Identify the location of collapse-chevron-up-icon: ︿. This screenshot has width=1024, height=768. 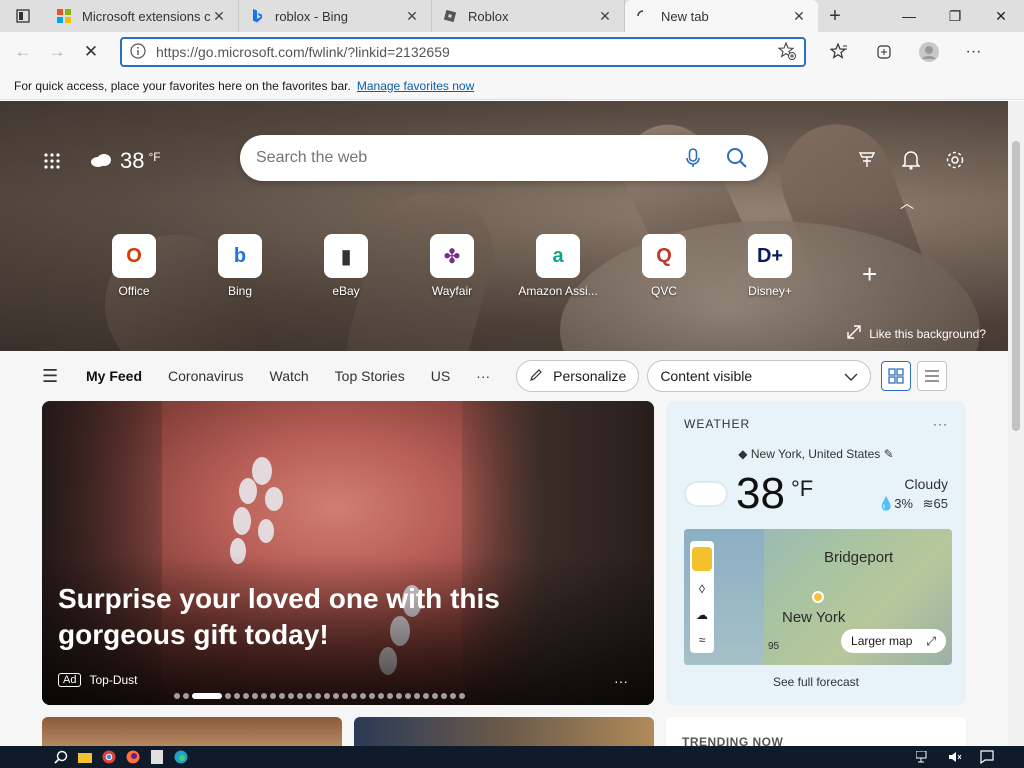
(907, 203).